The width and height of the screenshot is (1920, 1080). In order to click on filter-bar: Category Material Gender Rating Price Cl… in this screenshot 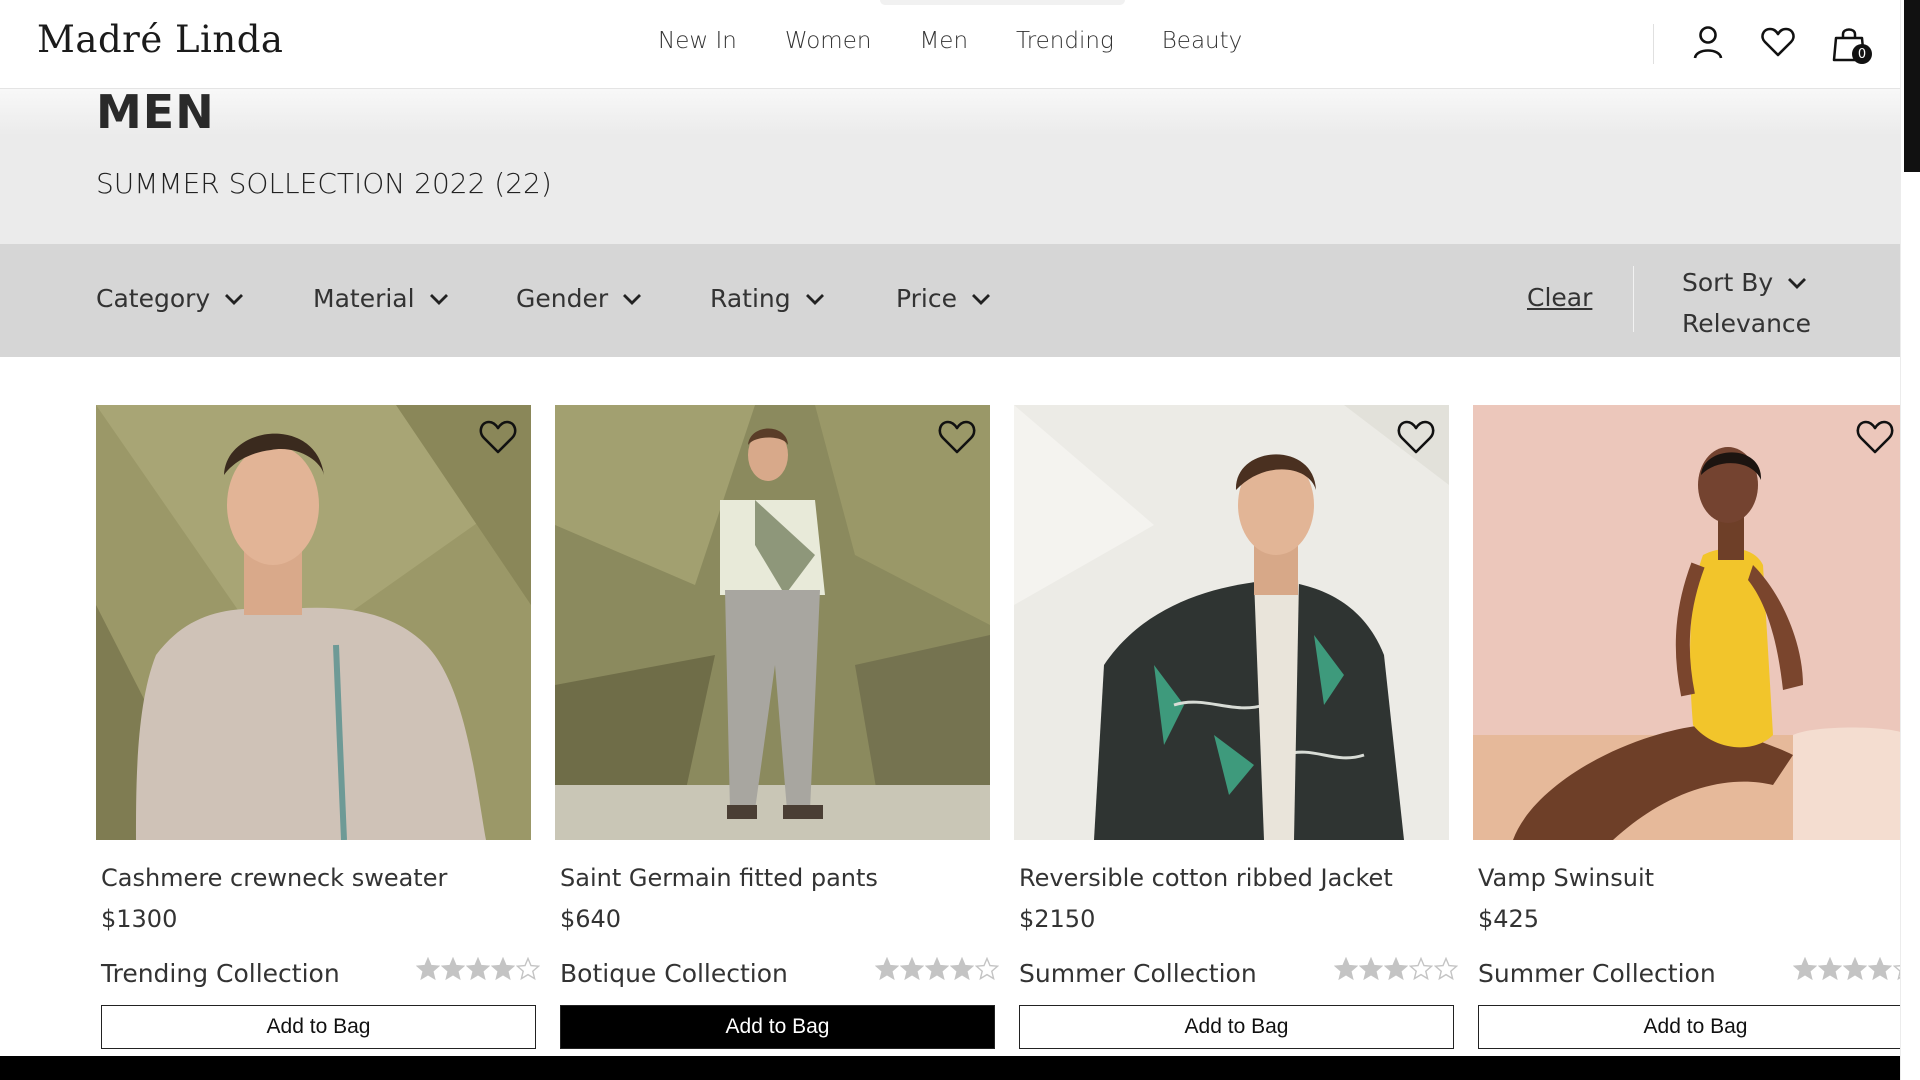, I will do `click(950, 300)`.